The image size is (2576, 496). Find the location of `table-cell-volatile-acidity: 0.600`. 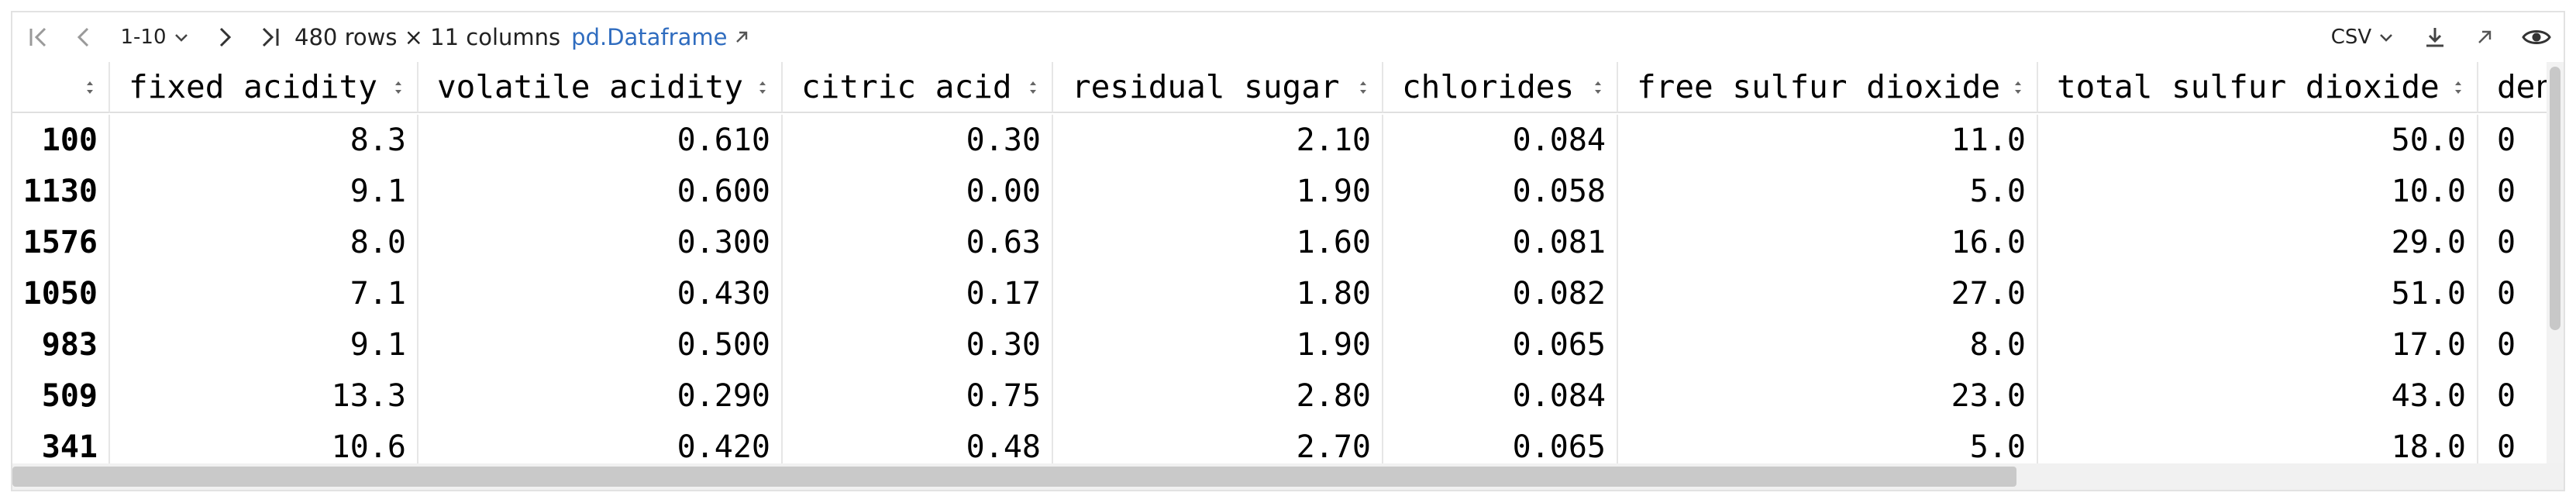

table-cell-volatile-acidity: 0.600 is located at coordinates (600, 191).